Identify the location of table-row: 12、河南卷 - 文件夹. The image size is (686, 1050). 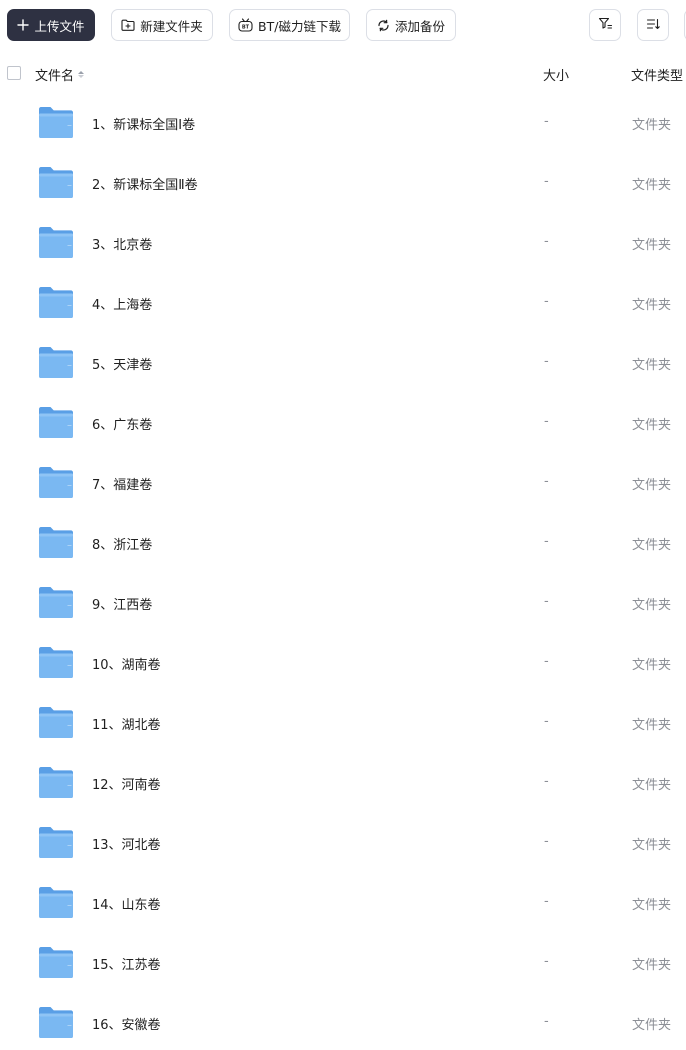
(343, 783).